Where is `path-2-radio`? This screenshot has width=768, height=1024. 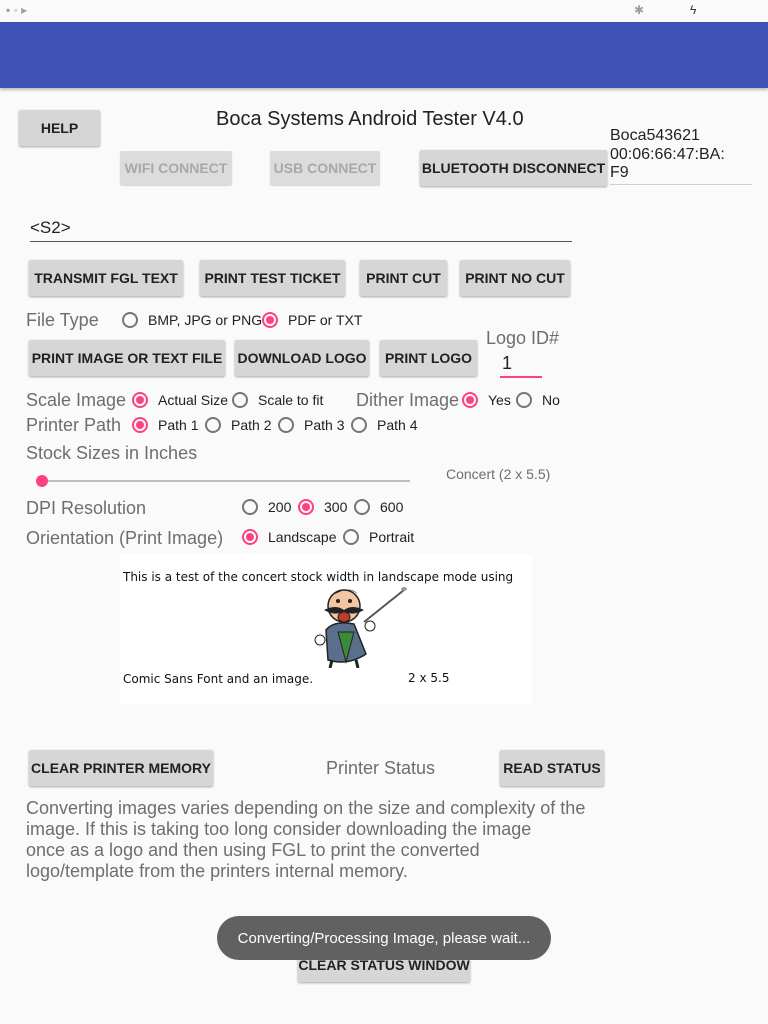 path-2-radio is located at coordinates (213, 425).